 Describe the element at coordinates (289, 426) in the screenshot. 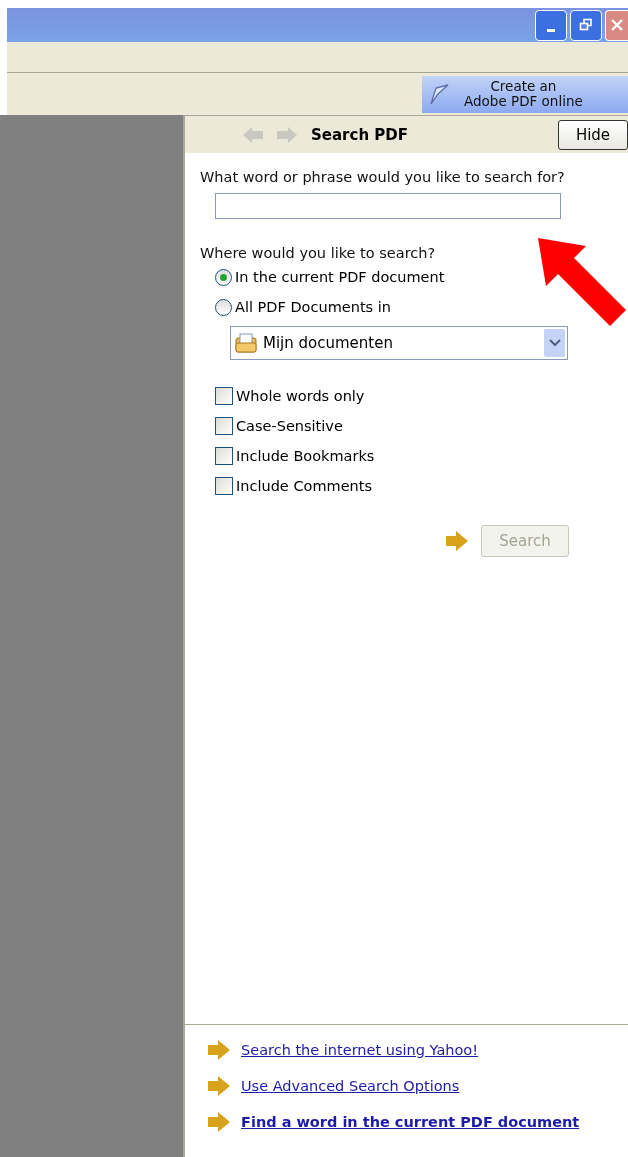

I see `checkbox-label: Case-Sensitive` at that location.